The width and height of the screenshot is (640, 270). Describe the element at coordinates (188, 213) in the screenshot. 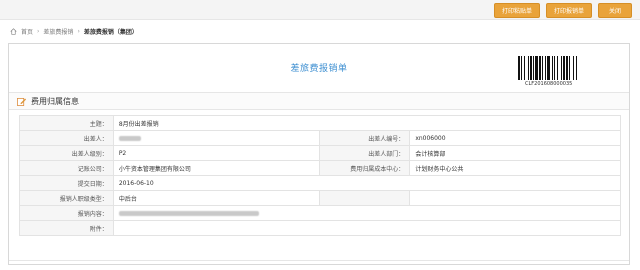

I see `redacted-content` at that location.